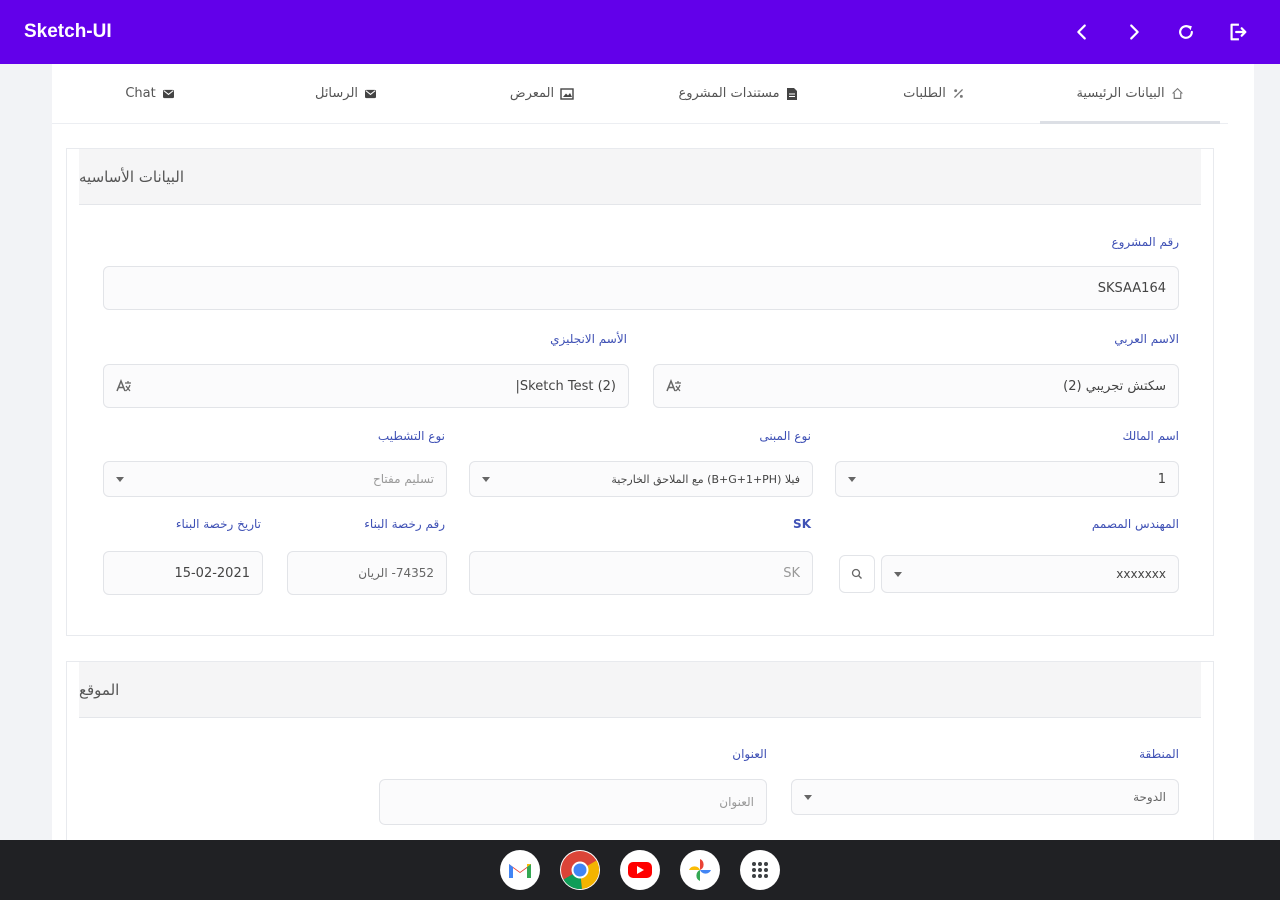 The width and height of the screenshot is (1280, 900). I want to click on permit-date-label: تاريخ رخصة البناء, so click(218, 524).